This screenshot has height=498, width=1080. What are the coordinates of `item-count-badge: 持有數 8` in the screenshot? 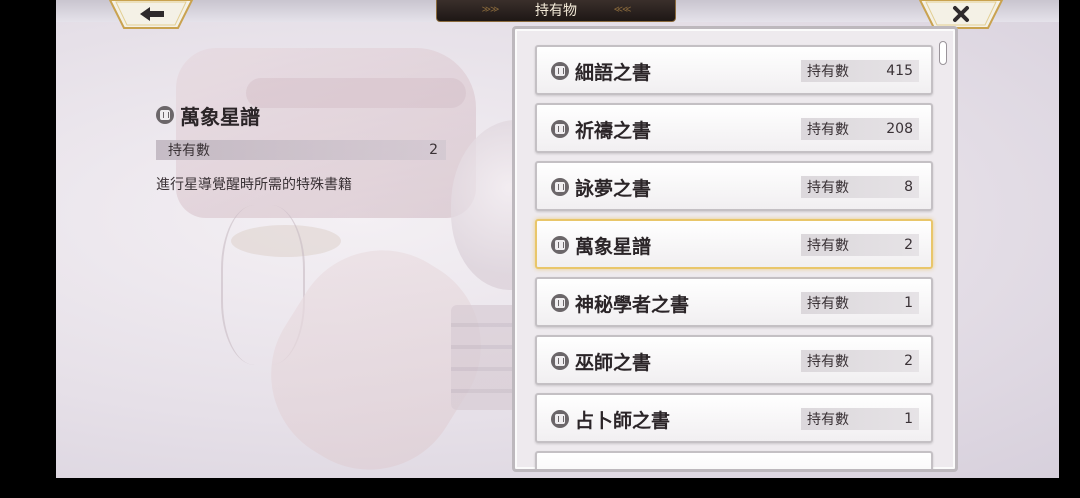 It's located at (860, 187).